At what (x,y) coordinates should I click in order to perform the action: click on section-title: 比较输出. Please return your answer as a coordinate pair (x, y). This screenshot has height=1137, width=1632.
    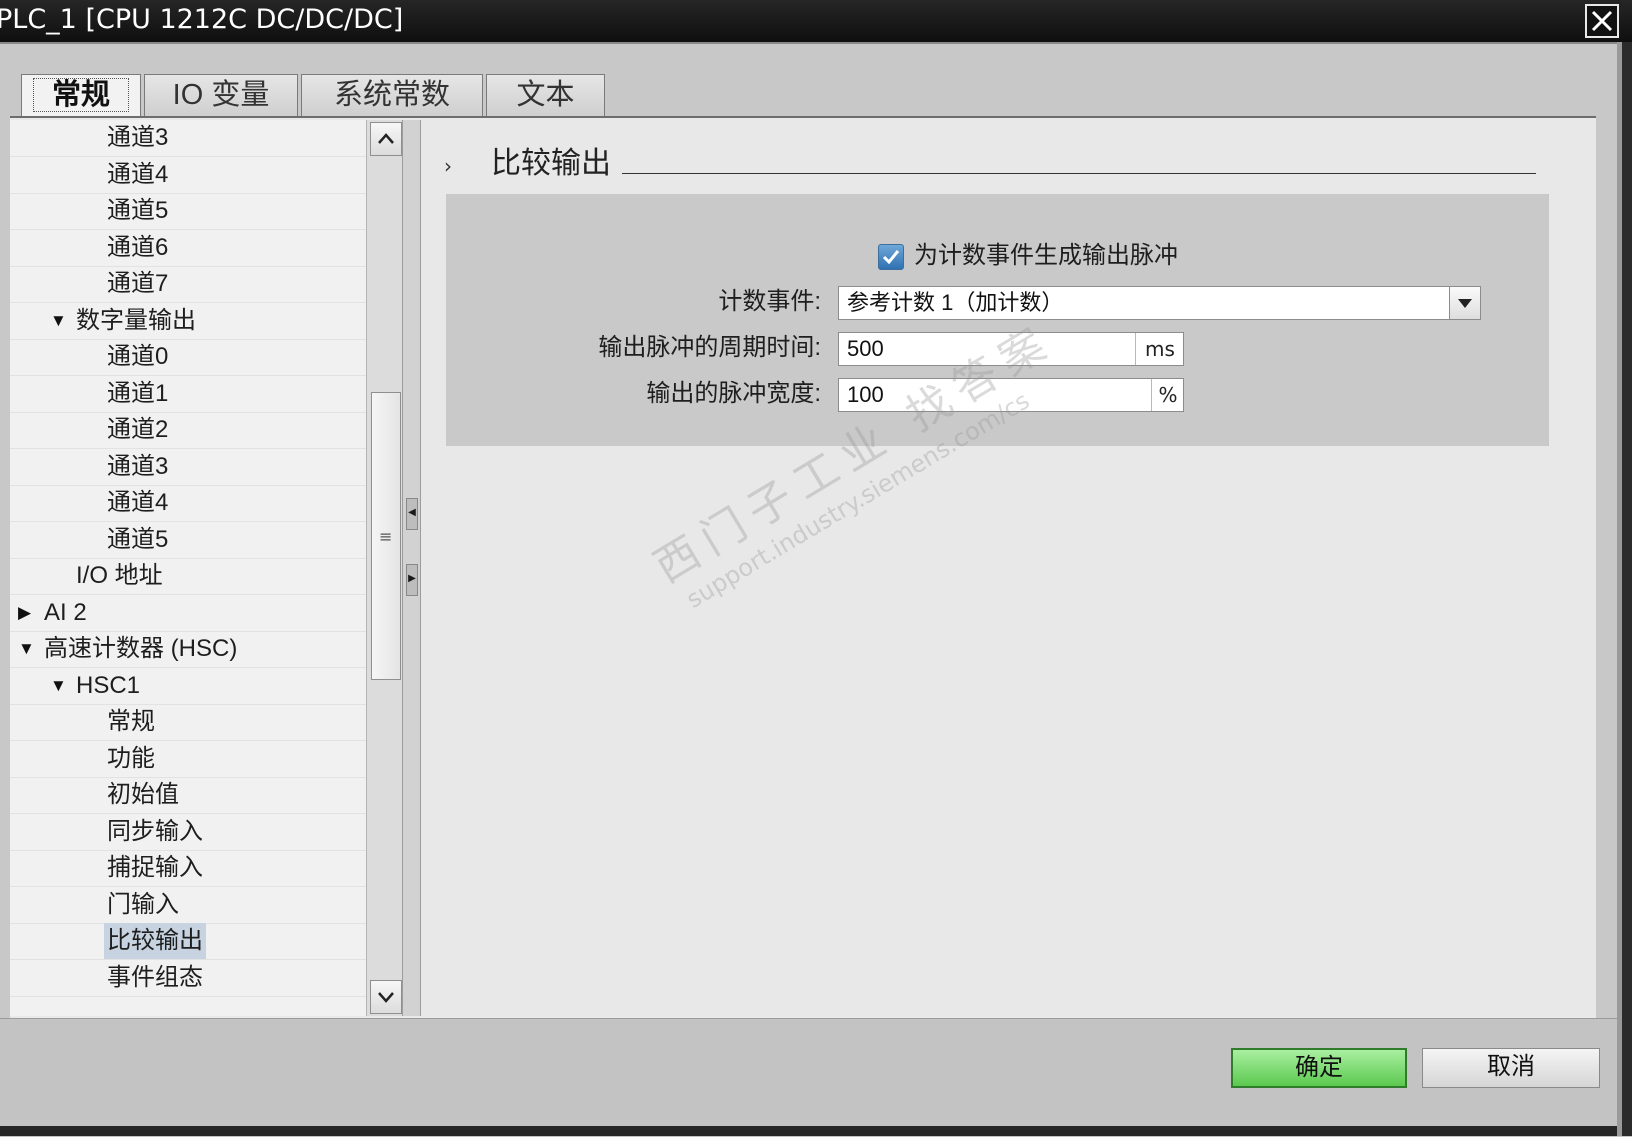
    Looking at the image, I should click on (551, 163).